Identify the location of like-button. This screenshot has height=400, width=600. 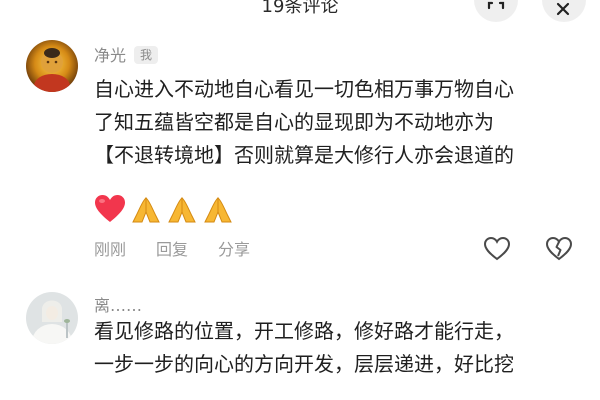
(497, 249).